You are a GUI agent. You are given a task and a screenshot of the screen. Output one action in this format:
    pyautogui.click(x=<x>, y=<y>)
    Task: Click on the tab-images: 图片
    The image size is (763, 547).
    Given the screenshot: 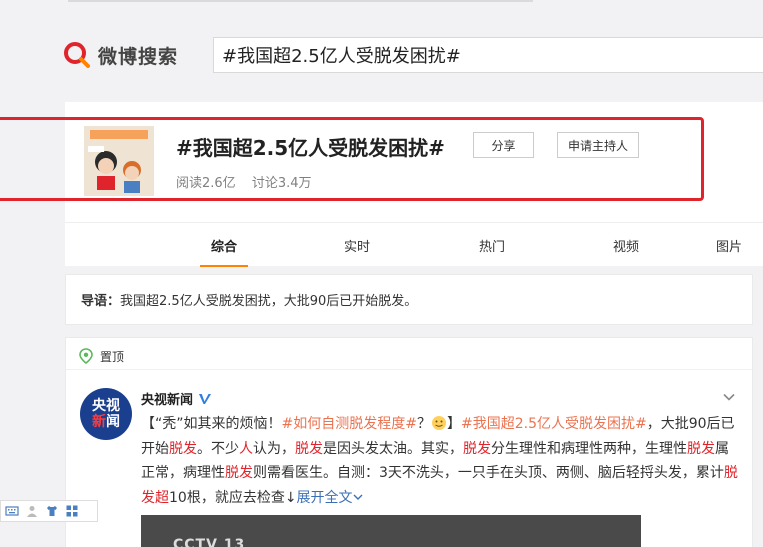 What is the action you would take?
    pyautogui.click(x=739, y=245)
    